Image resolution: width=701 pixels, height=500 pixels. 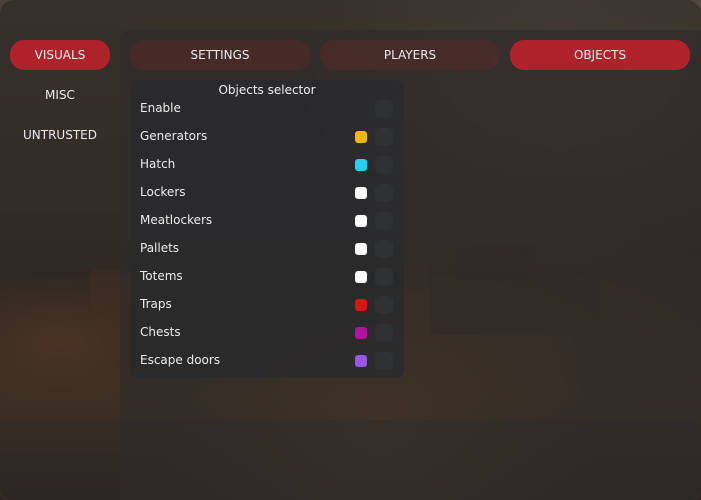 What do you see at coordinates (180, 360) in the screenshot?
I see `option-label: Escape doors` at bounding box center [180, 360].